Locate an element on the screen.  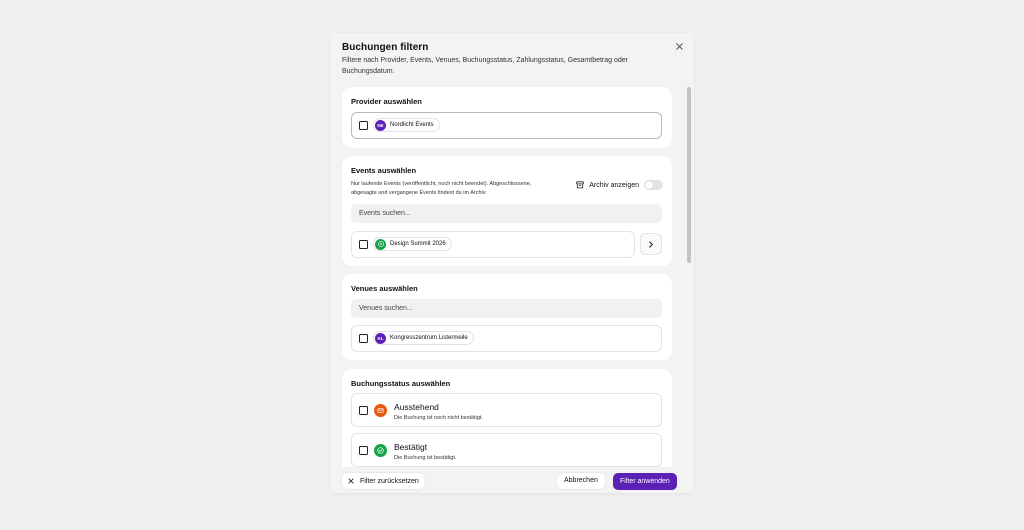
archive-label: Archiv anzeigen is located at coordinates (614, 185).